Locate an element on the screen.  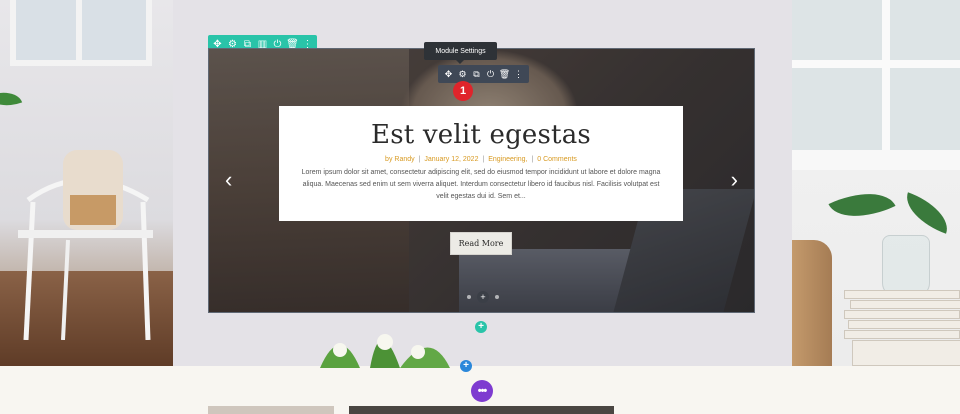
module-settings-tooltip: Module Settings is located at coordinates (460, 53).